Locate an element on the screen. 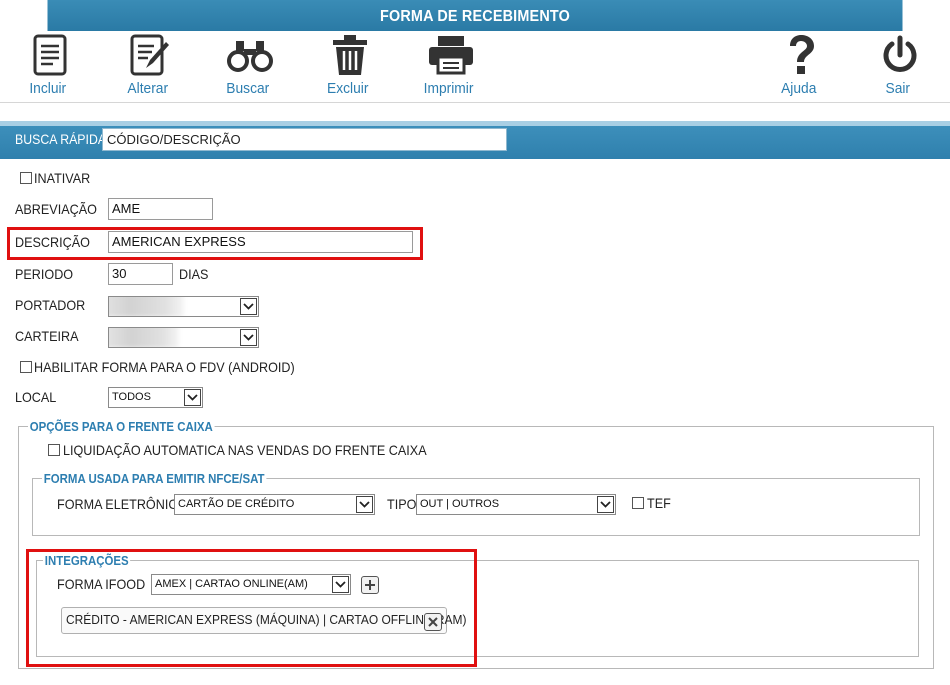 The width and height of the screenshot is (950, 685). remove-mapping-button is located at coordinates (433, 622).